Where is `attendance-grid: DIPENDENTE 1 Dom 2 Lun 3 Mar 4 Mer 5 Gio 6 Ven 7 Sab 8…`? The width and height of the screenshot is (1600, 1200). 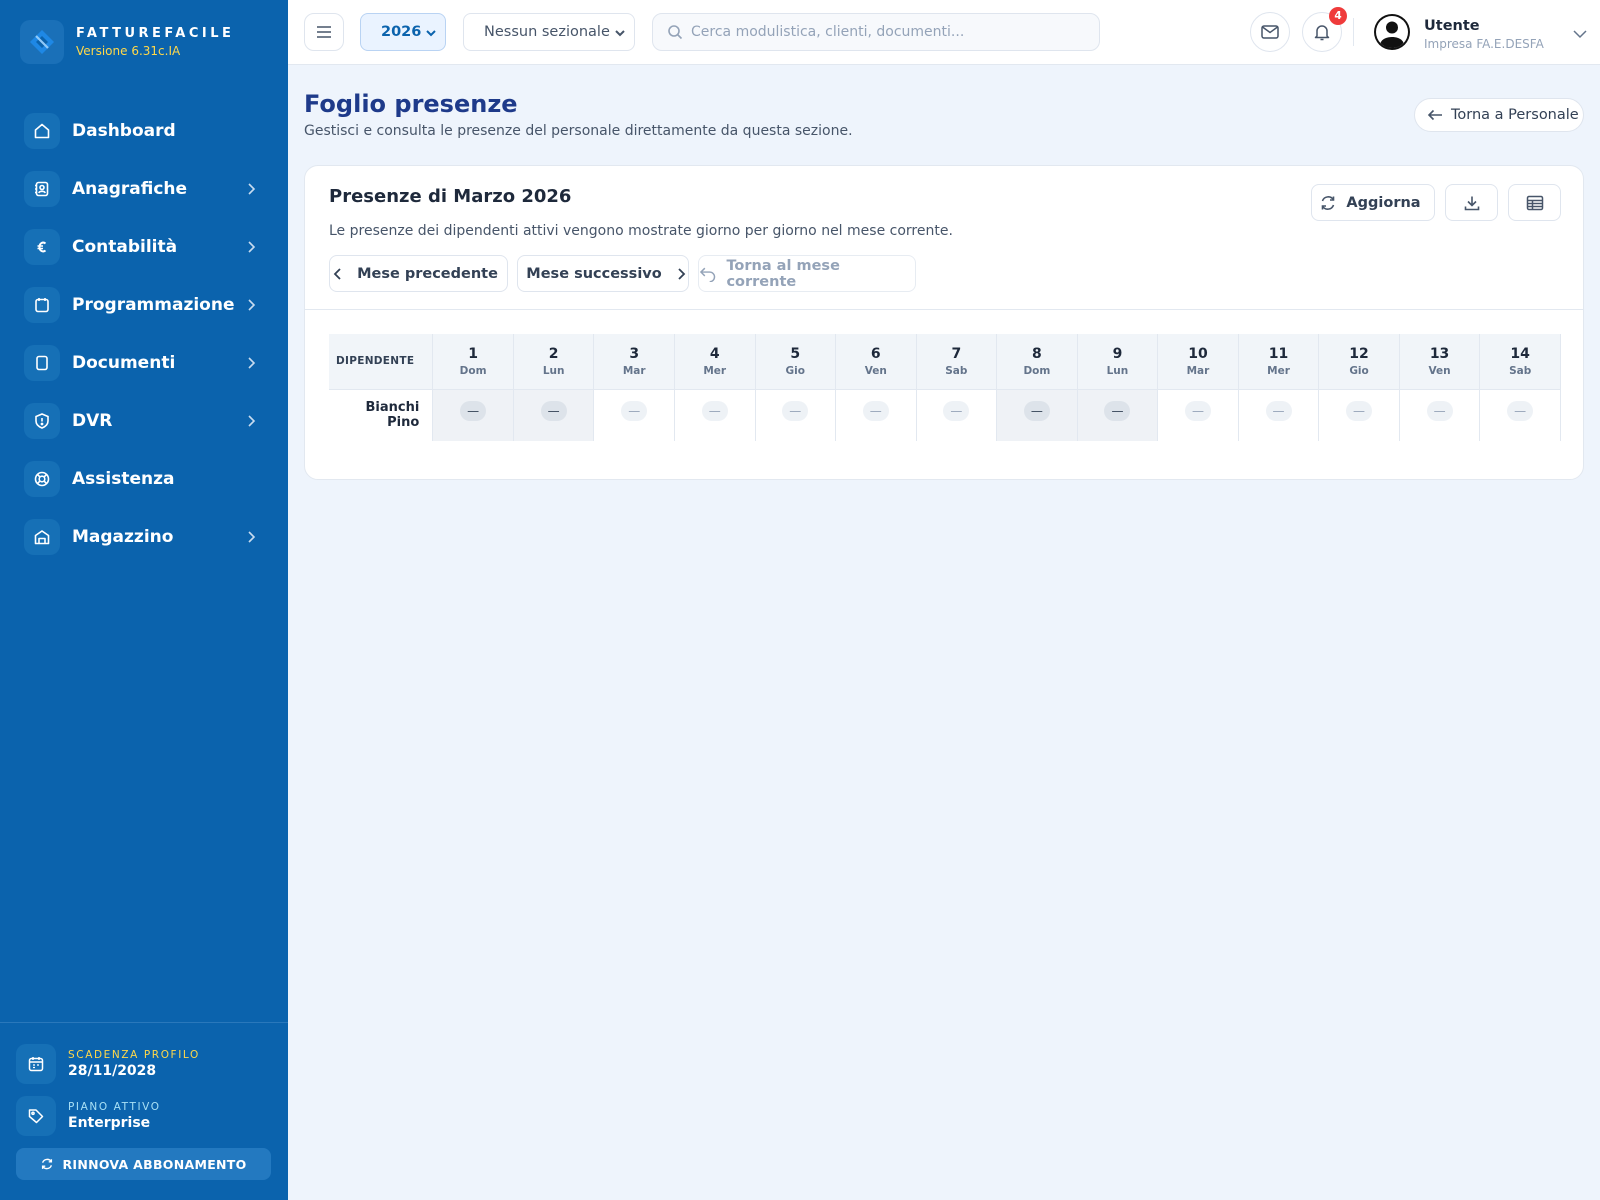
attendance-grid: DIPENDENTE 1 Dom 2 Lun 3 Mar 4 Mer 5 Gio 6 Ven 7 Sab 8… is located at coordinates (945, 387).